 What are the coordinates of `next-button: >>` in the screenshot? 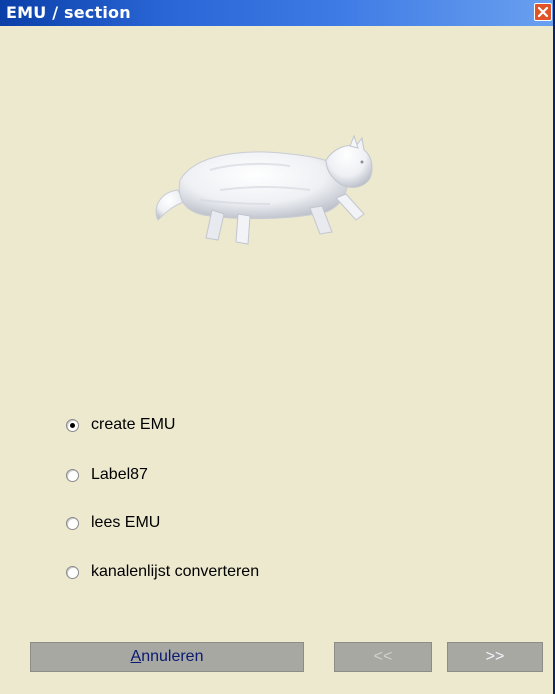 It's located at (495, 657).